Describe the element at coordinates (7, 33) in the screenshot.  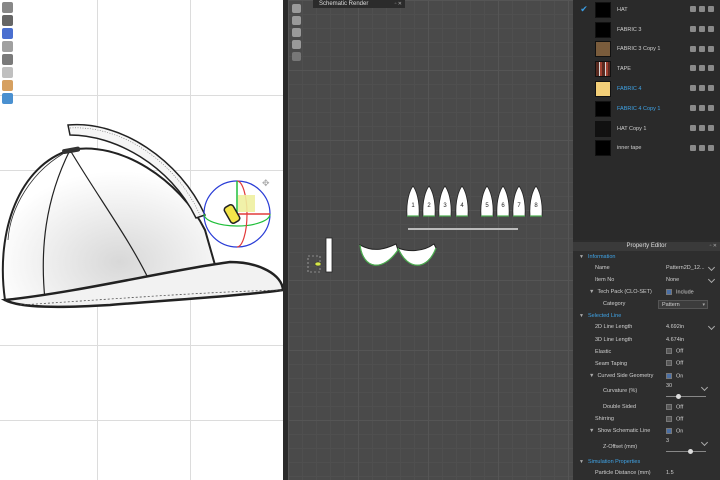
I see `pin-icon` at that location.